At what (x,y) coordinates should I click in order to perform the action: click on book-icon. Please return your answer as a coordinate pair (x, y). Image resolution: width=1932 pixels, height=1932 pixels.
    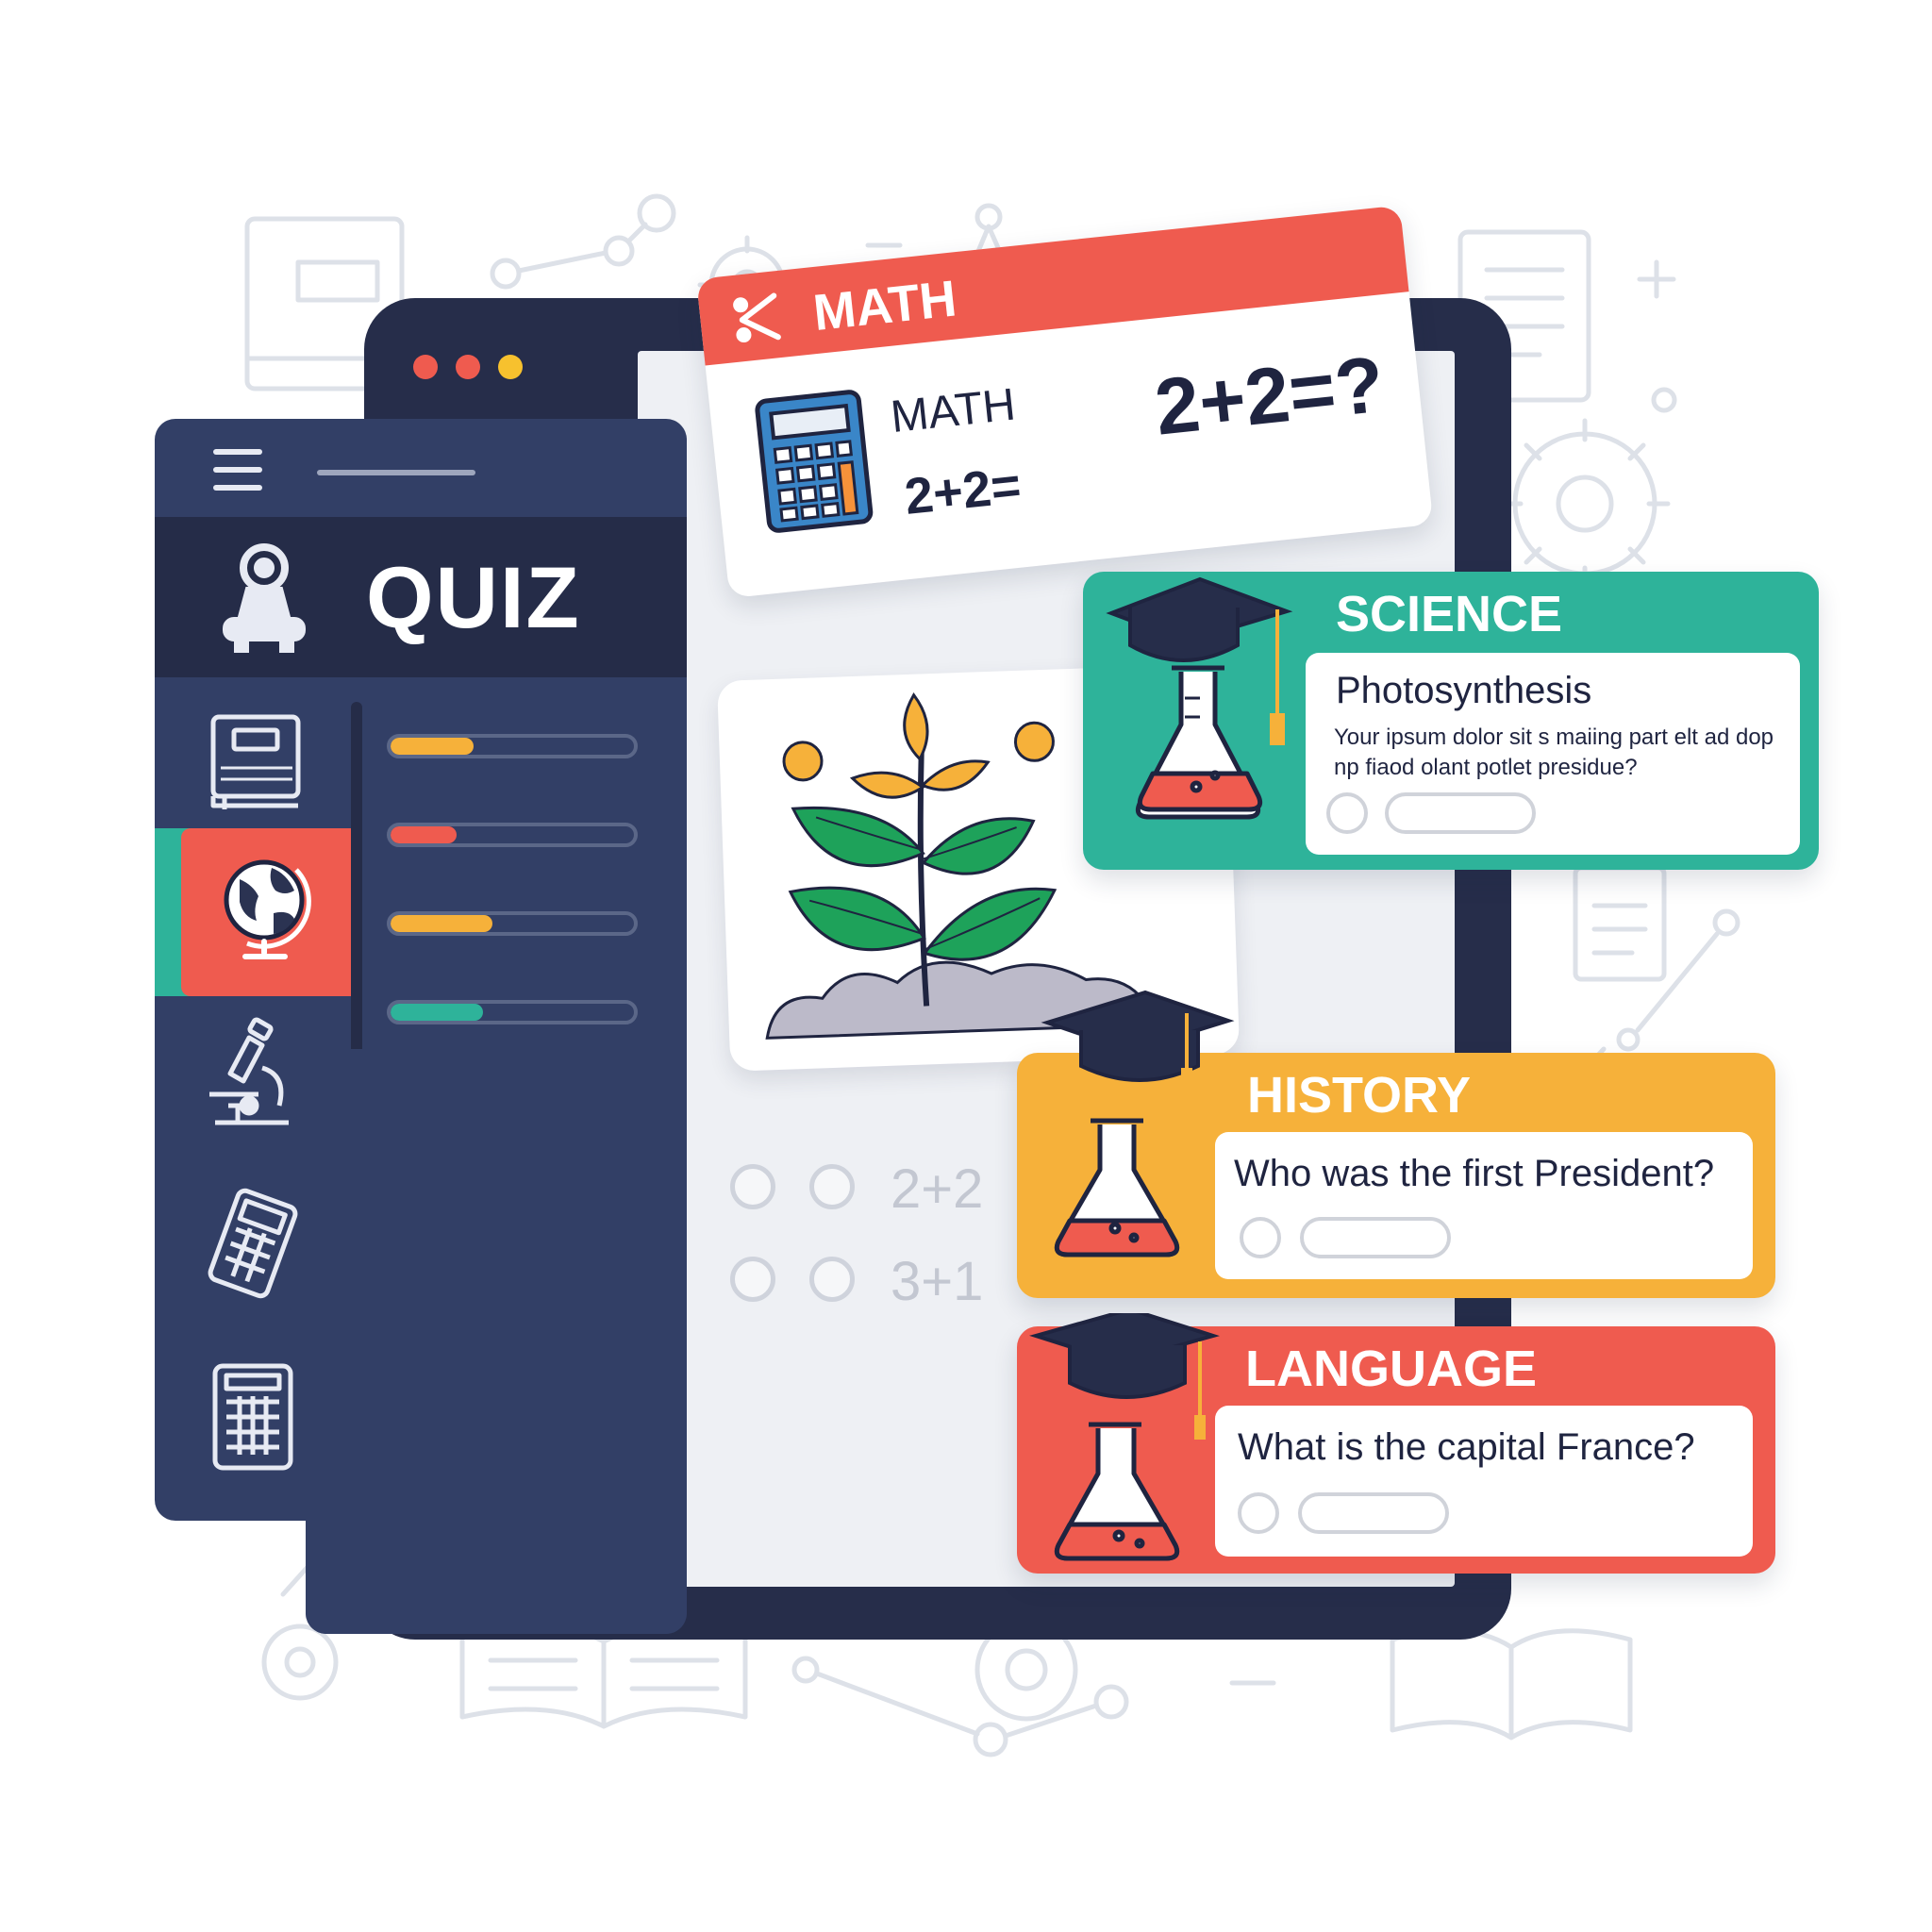
    Looking at the image, I should click on (252, 763).